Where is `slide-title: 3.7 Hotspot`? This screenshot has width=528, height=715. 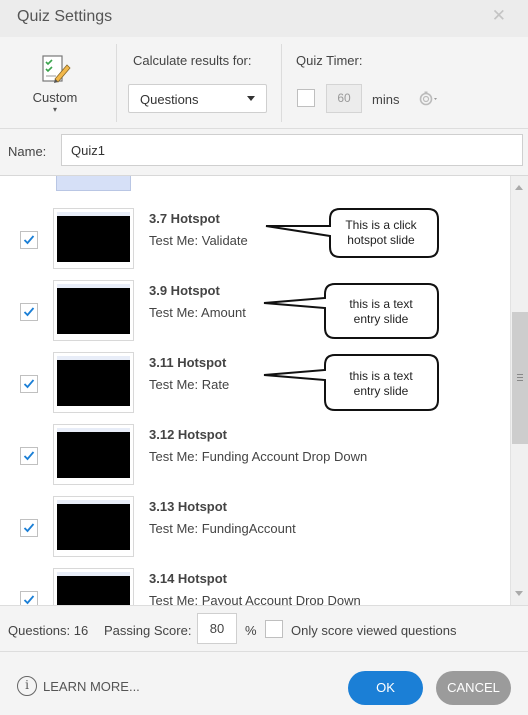
slide-title: 3.7 Hotspot is located at coordinates (184, 218).